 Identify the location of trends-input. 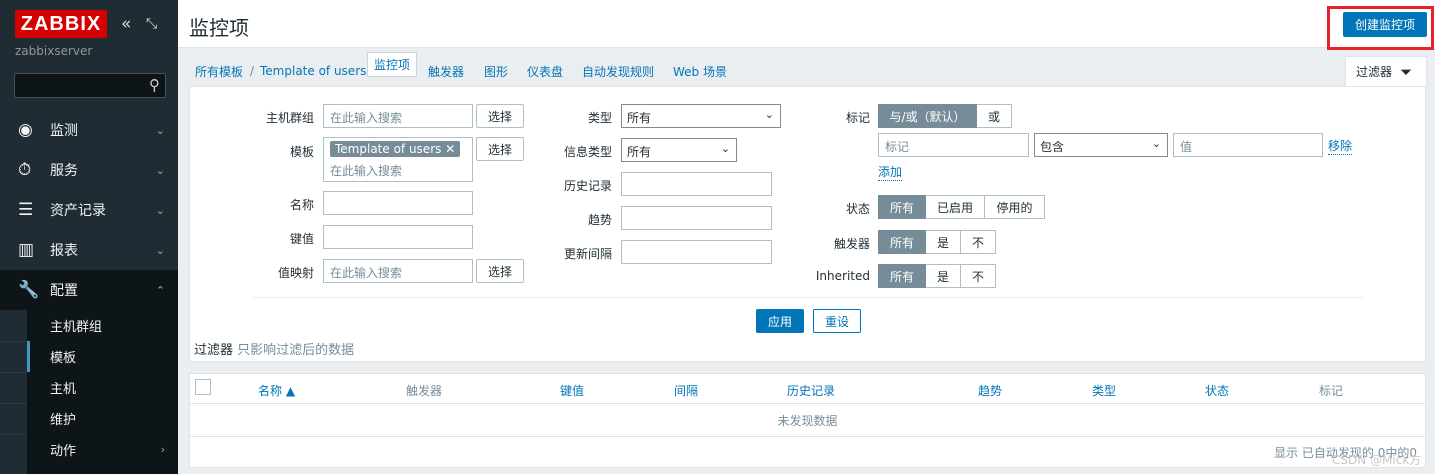
(696, 218).